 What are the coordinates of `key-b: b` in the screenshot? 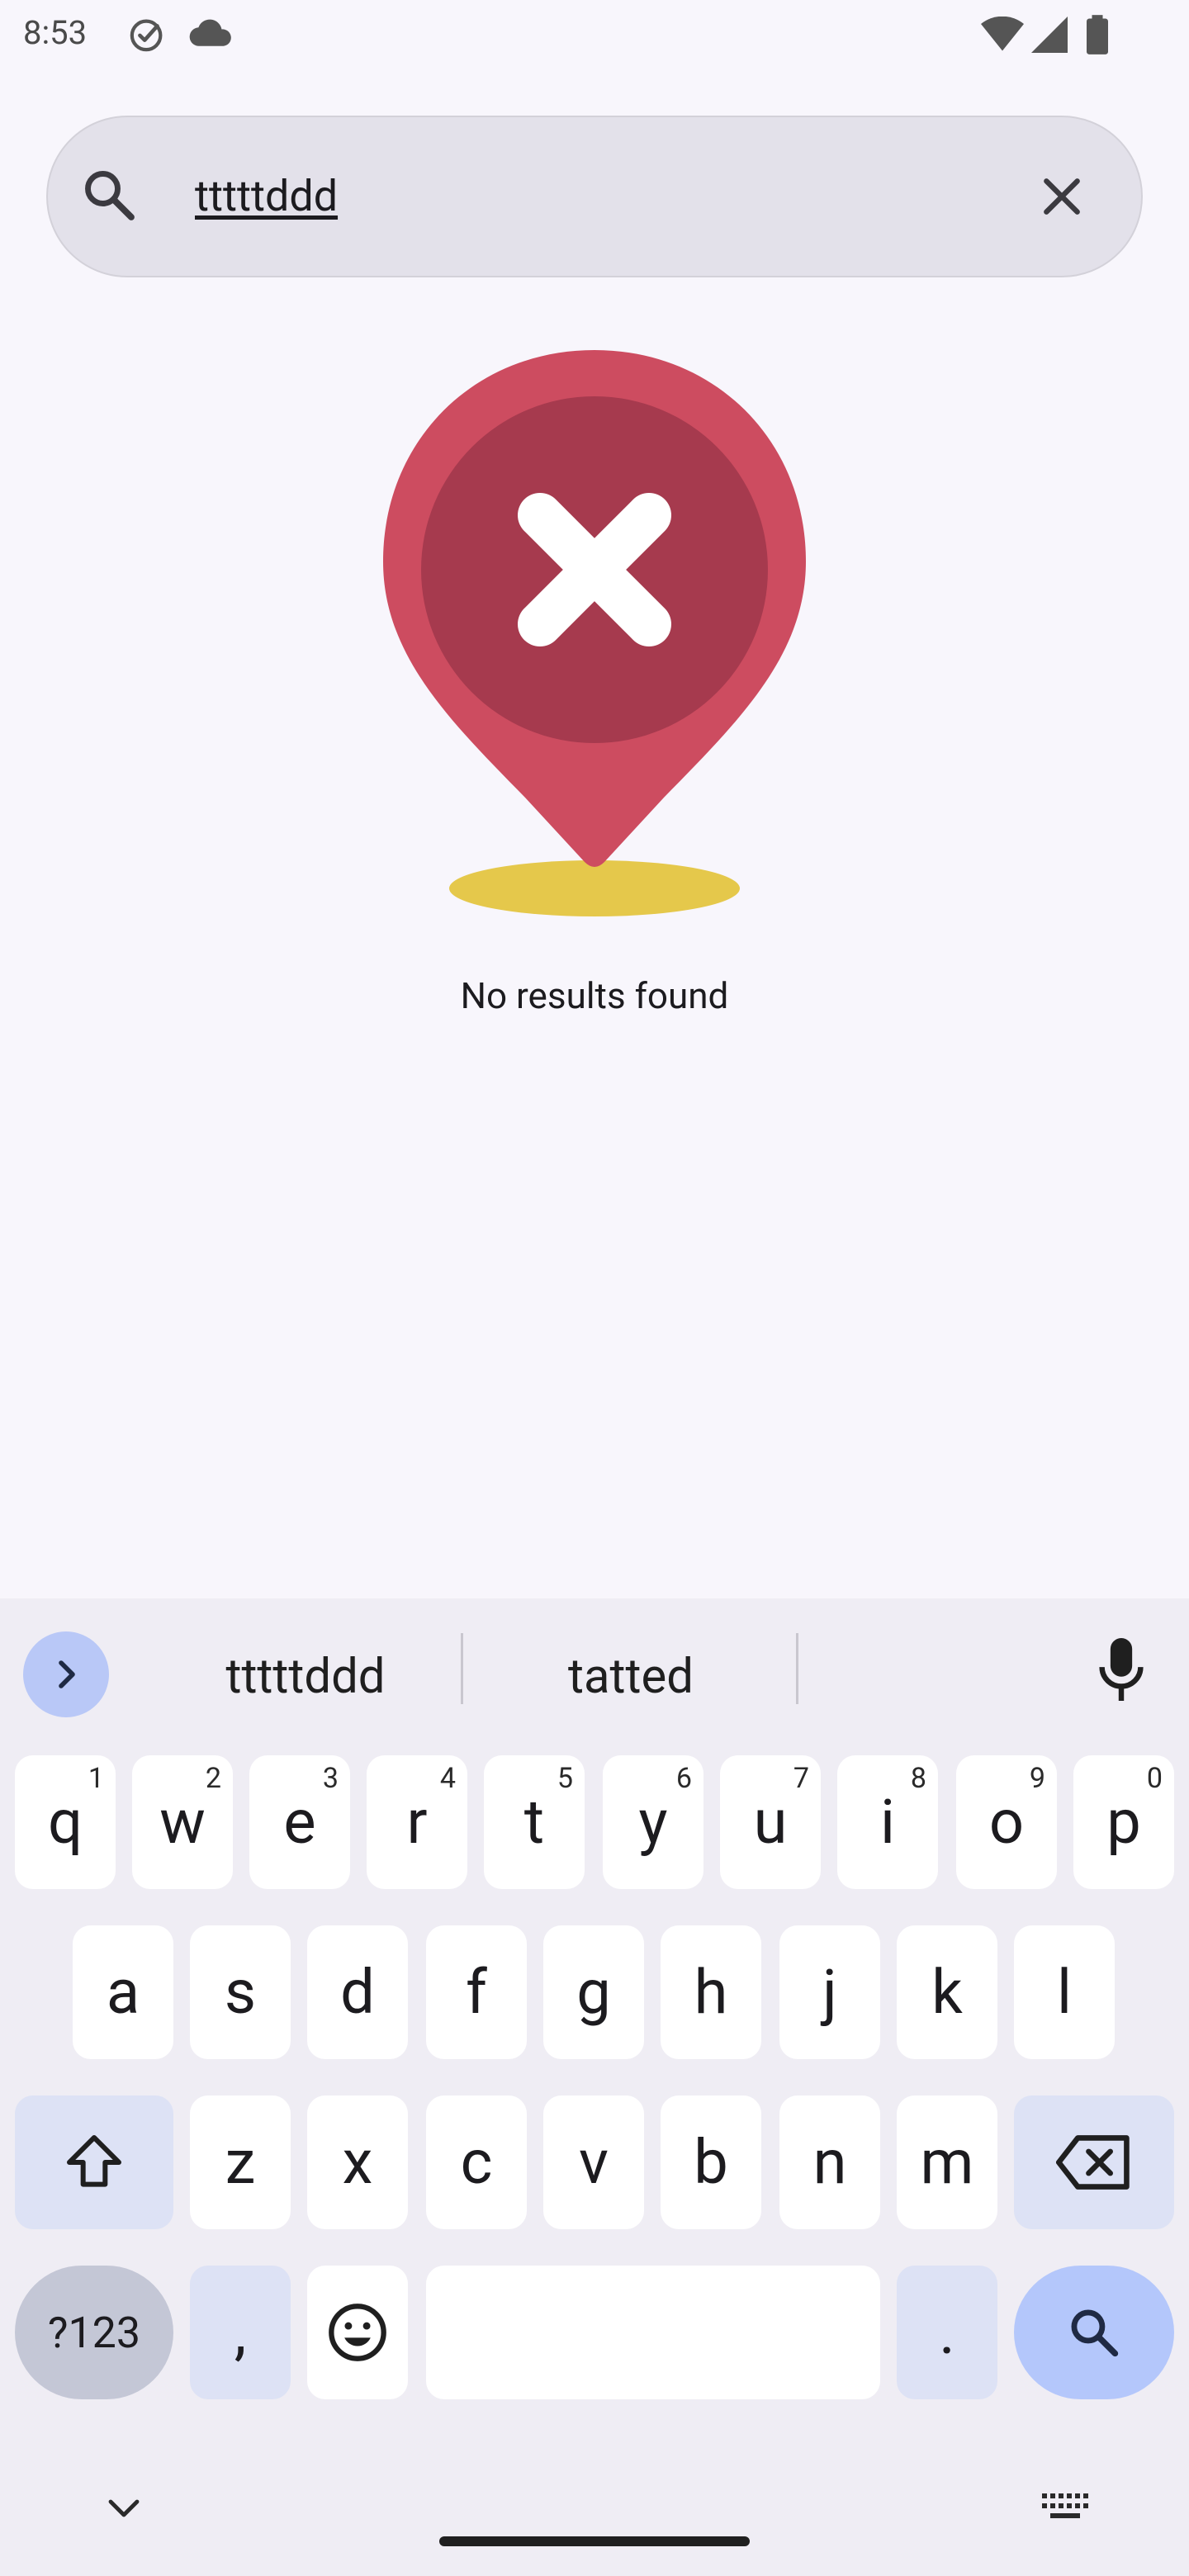 It's located at (711, 2162).